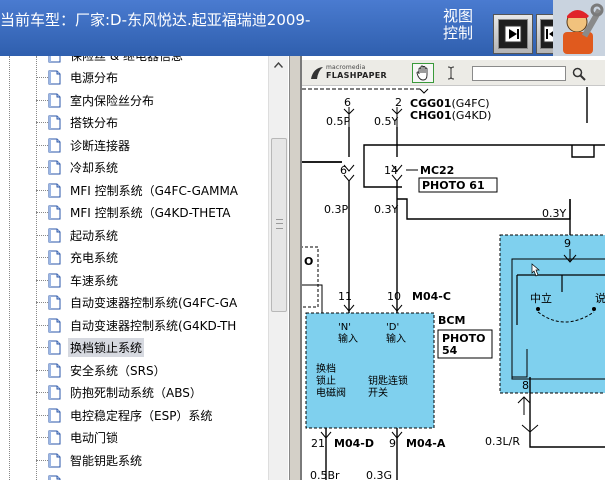 This screenshot has width=605, height=480. I want to click on tree-item: 冷却系统, so click(78, 168).